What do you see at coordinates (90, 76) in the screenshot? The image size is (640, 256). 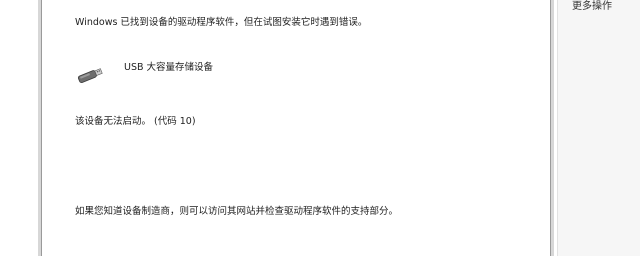 I see `usb-drive-icon` at bounding box center [90, 76].